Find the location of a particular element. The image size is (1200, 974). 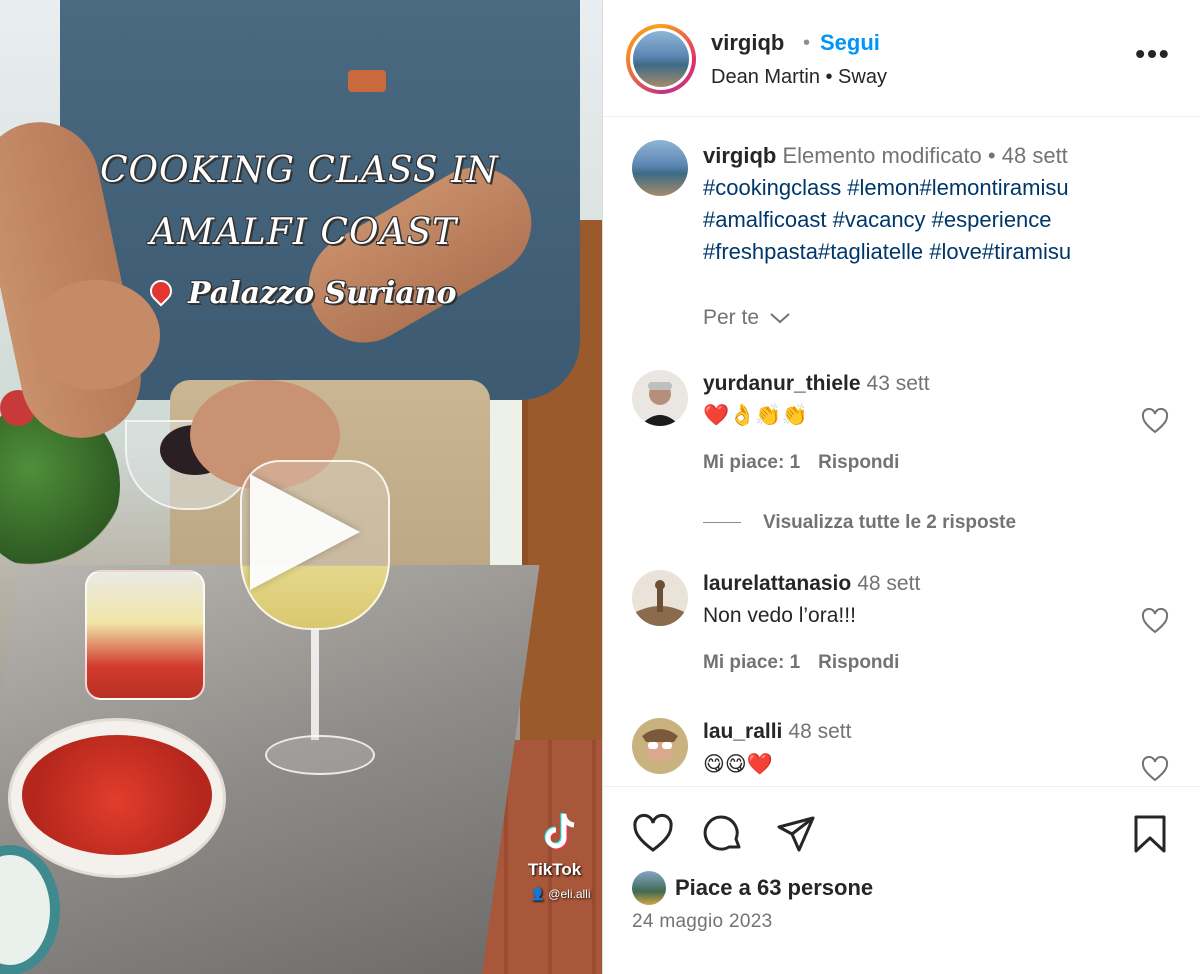

comment-text: Non vedo l’ora!!! is located at coordinates (779, 615).